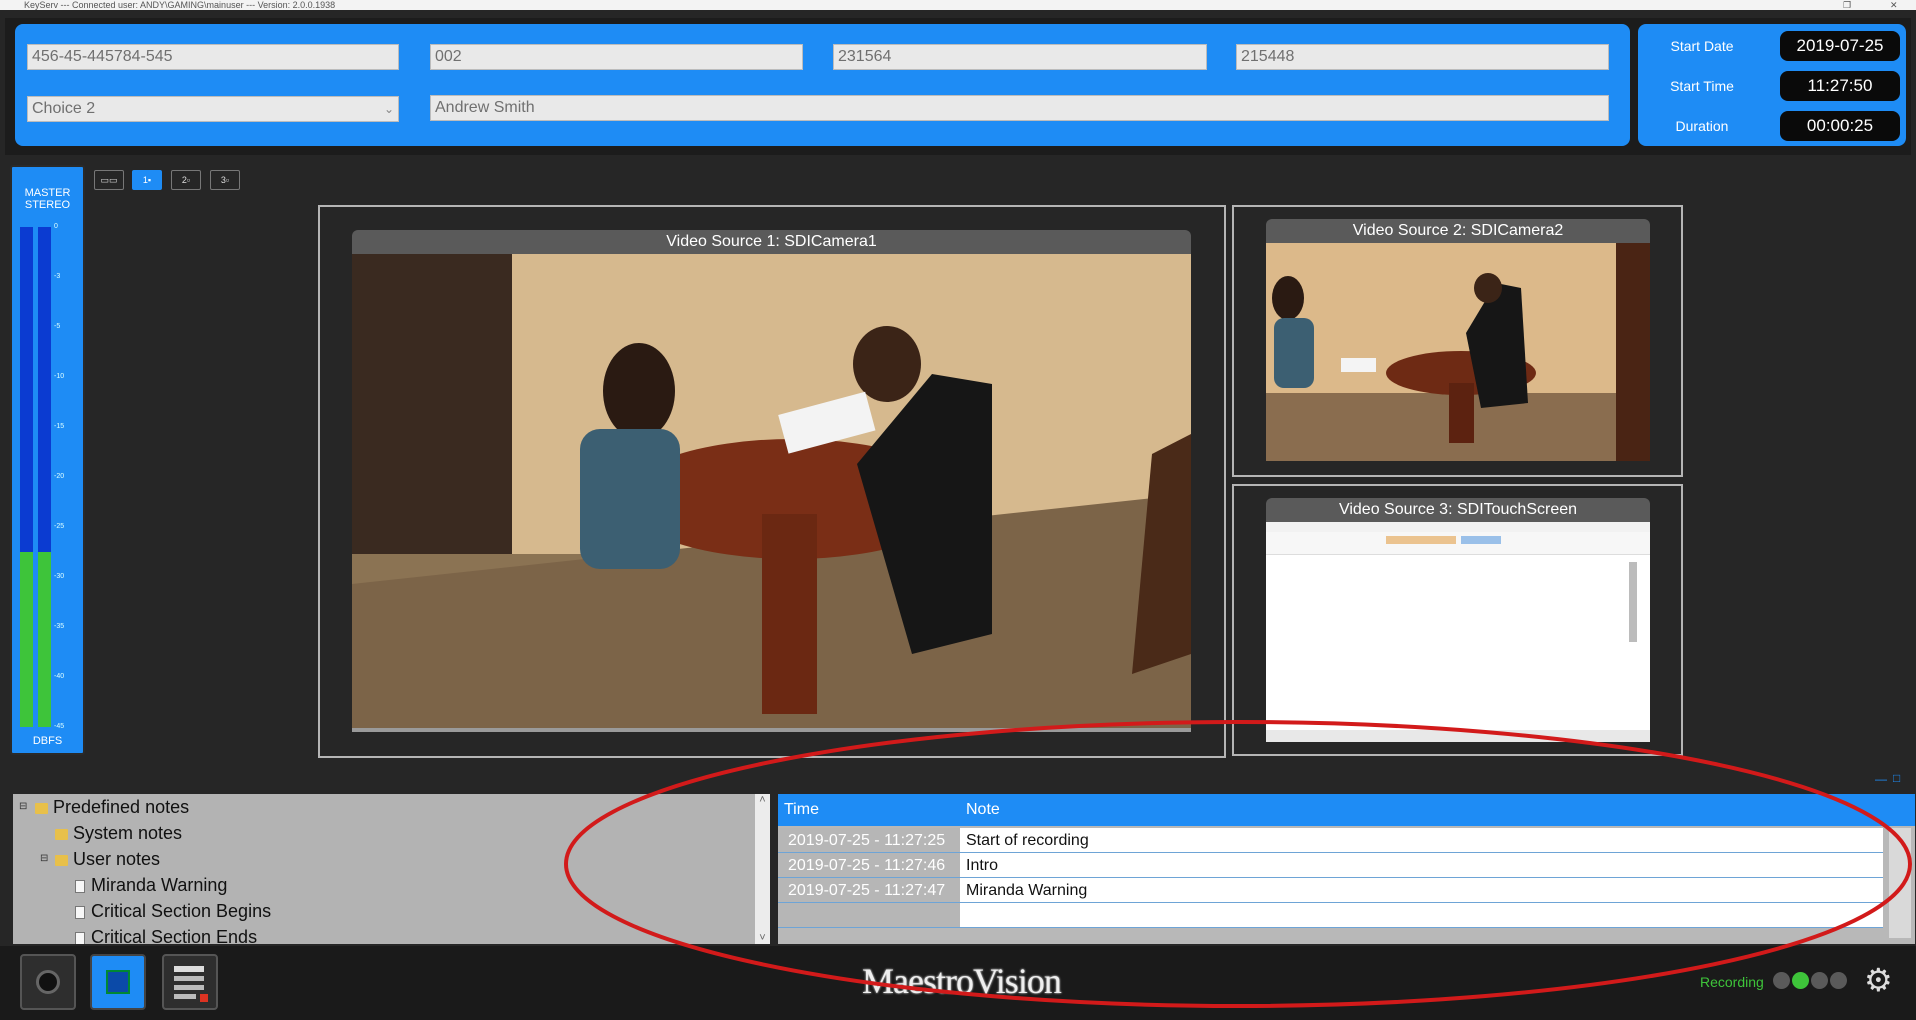 The image size is (1916, 1020). What do you see at coordinates (112, 807) in the screenshot?
I see `tree-item-predefined-notes: Predefined notes` at bounding box center [112, 807].